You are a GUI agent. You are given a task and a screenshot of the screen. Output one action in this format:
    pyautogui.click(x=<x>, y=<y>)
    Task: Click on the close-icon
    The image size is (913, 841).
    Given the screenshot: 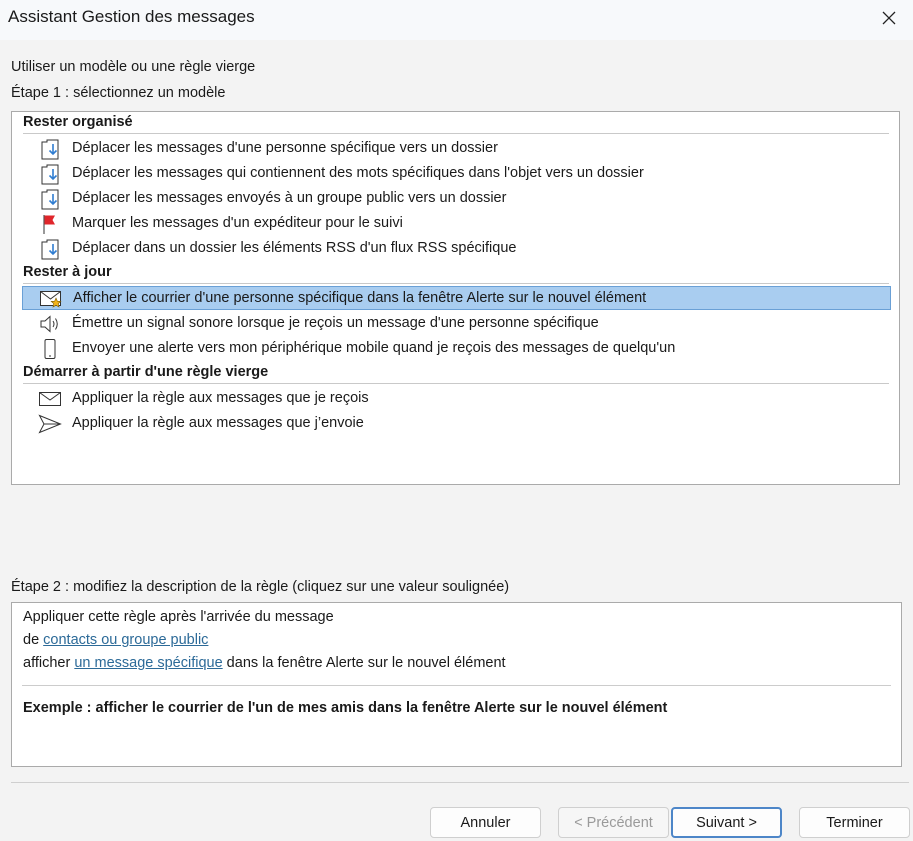 What is the action you would take?
    pyautogui.click(x=889, y=18)
    